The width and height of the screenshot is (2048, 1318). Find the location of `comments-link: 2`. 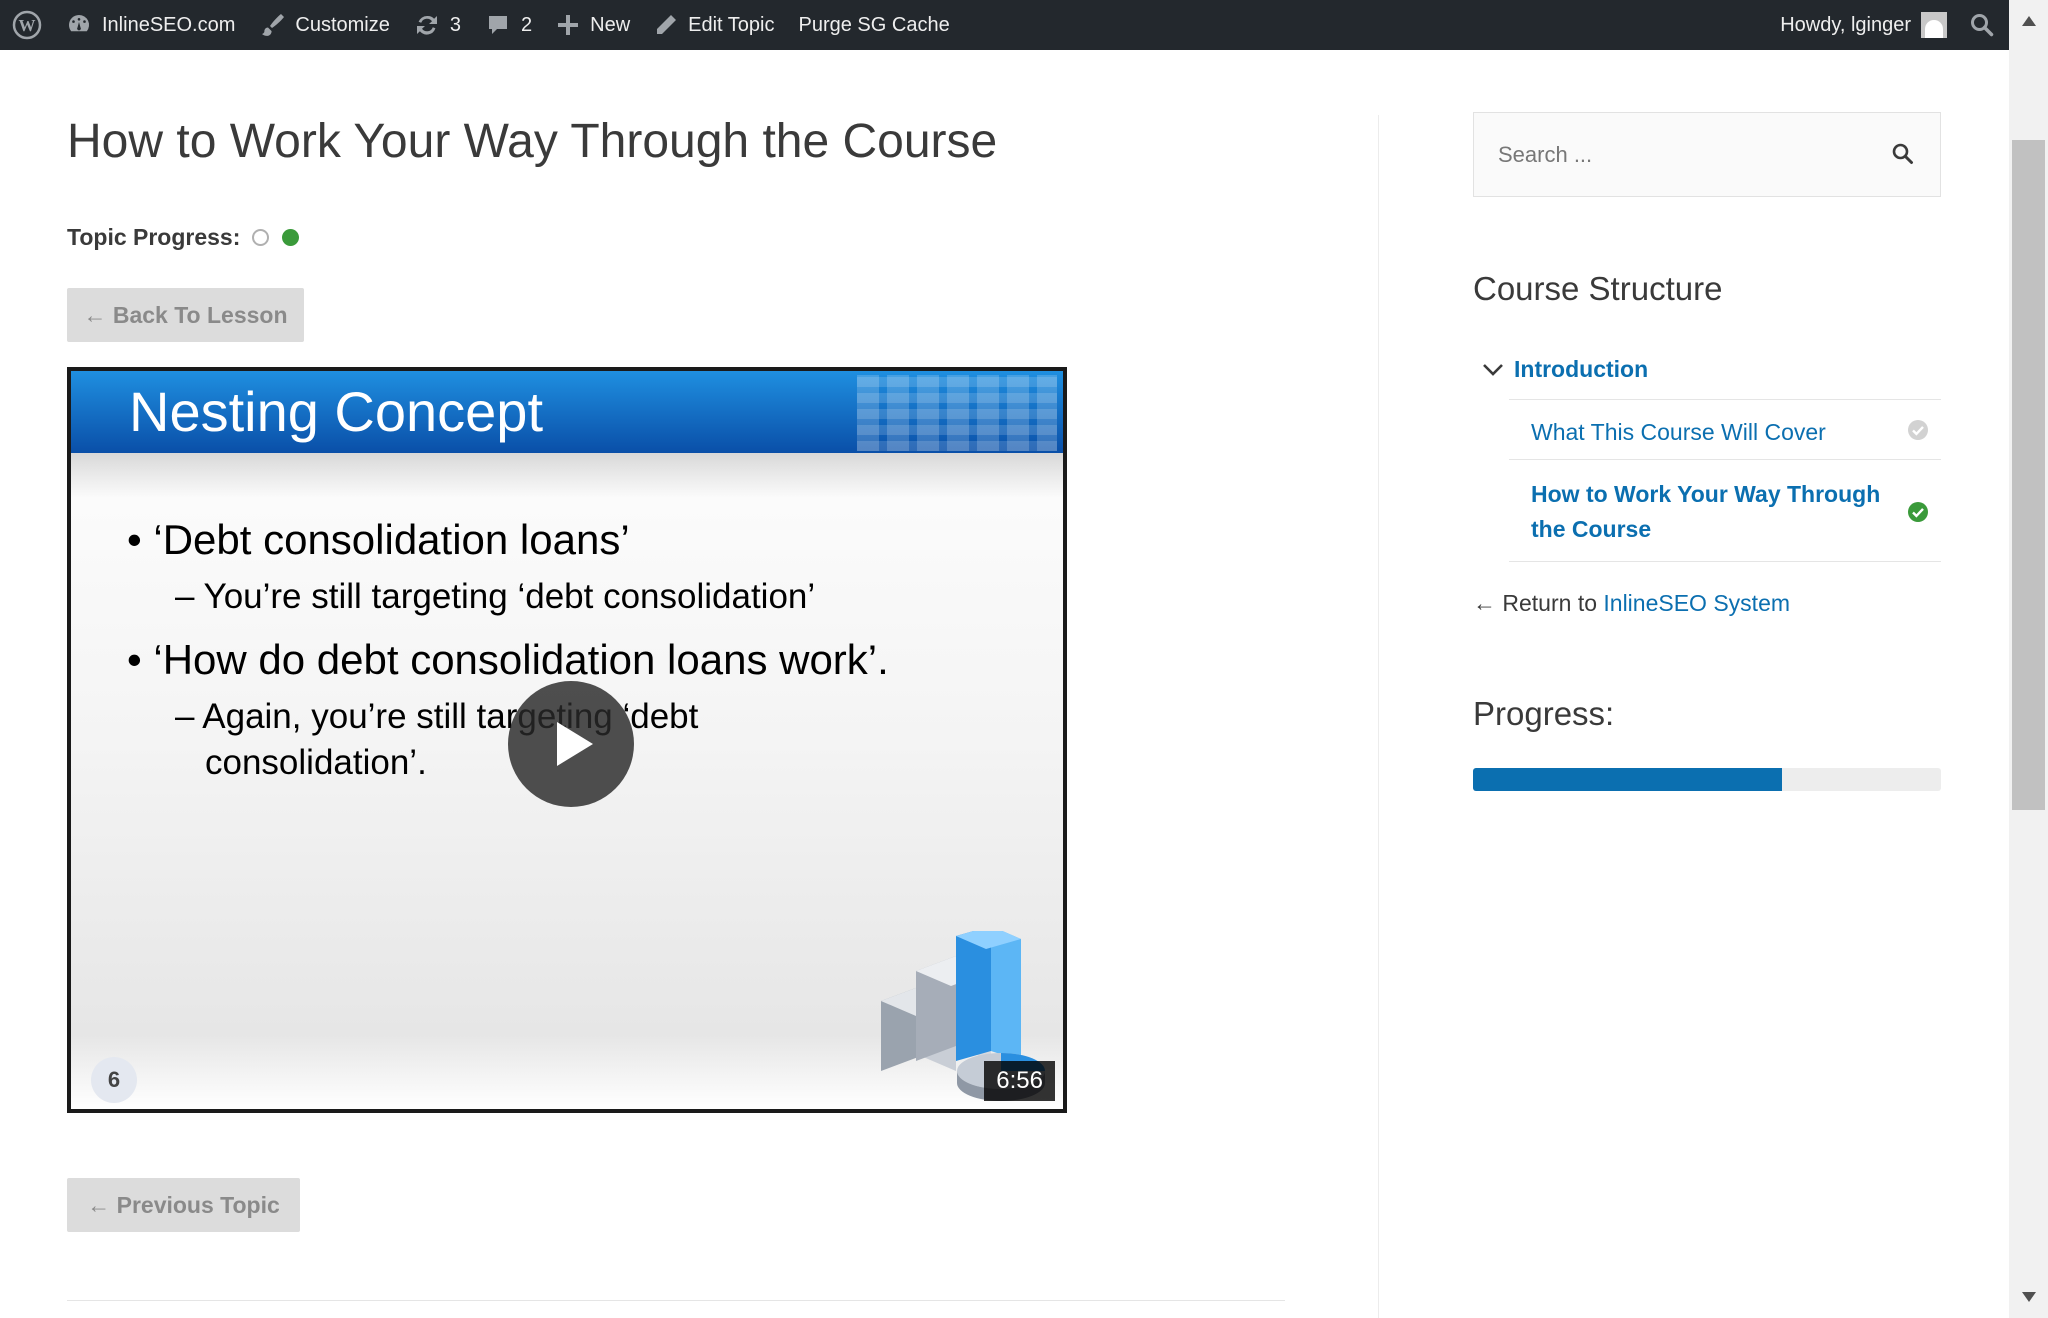

comments-link: 2 is located at coordinates (508, 25).